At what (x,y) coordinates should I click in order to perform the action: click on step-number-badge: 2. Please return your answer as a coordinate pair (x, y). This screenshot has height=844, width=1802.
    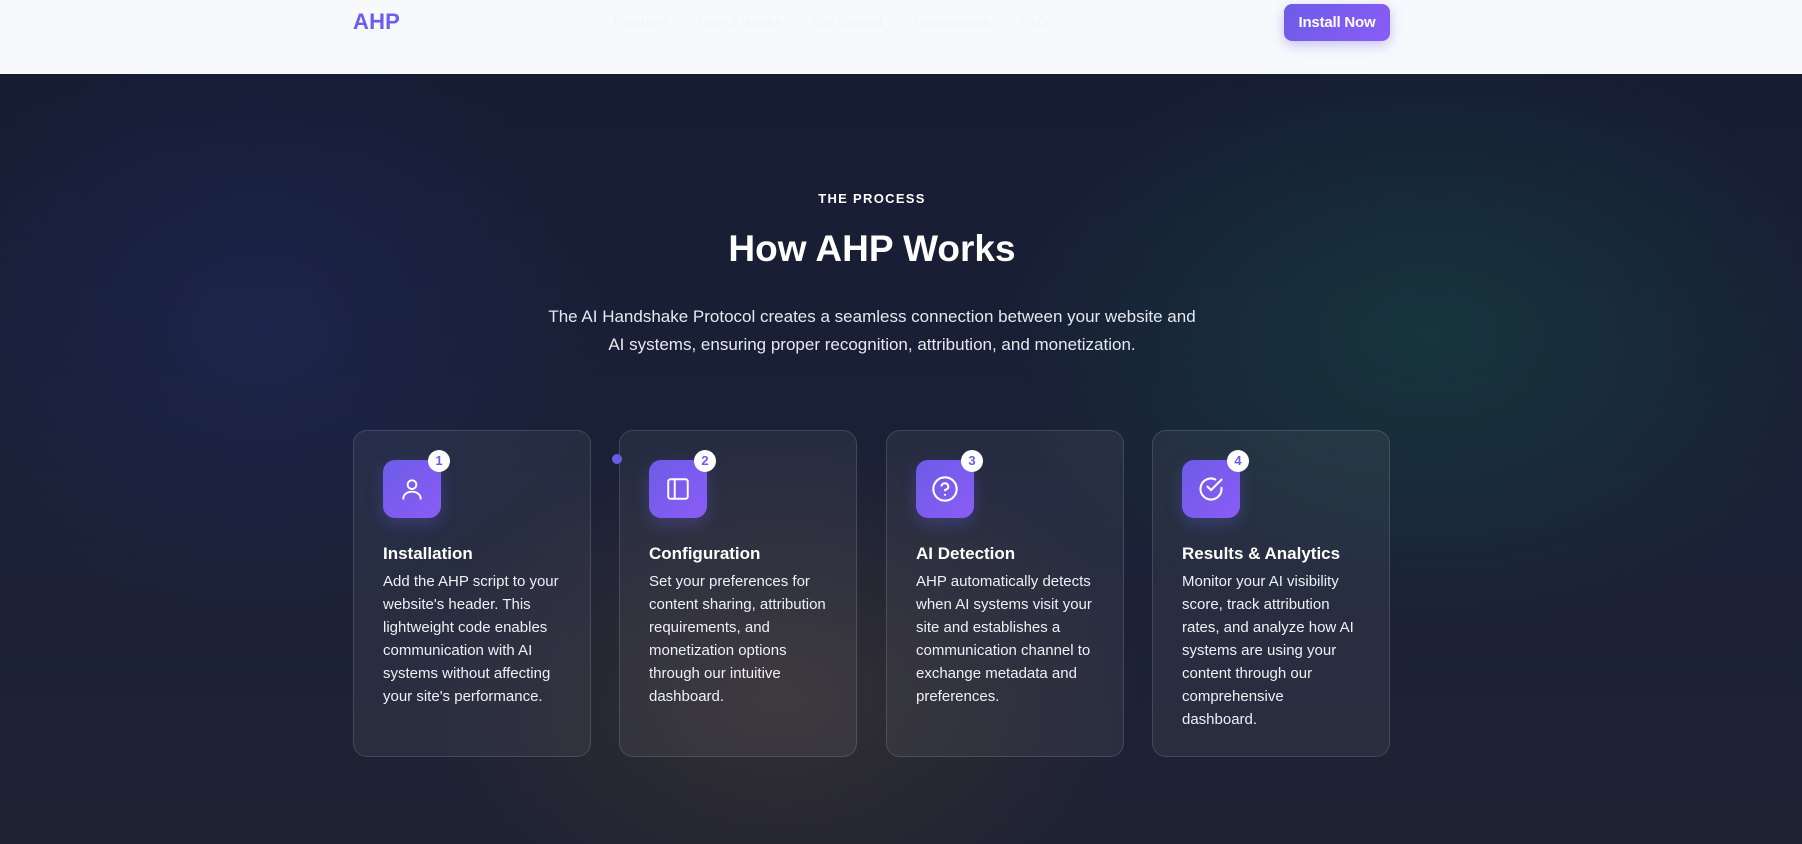
    Looking at the image, I should click on (705, 461).